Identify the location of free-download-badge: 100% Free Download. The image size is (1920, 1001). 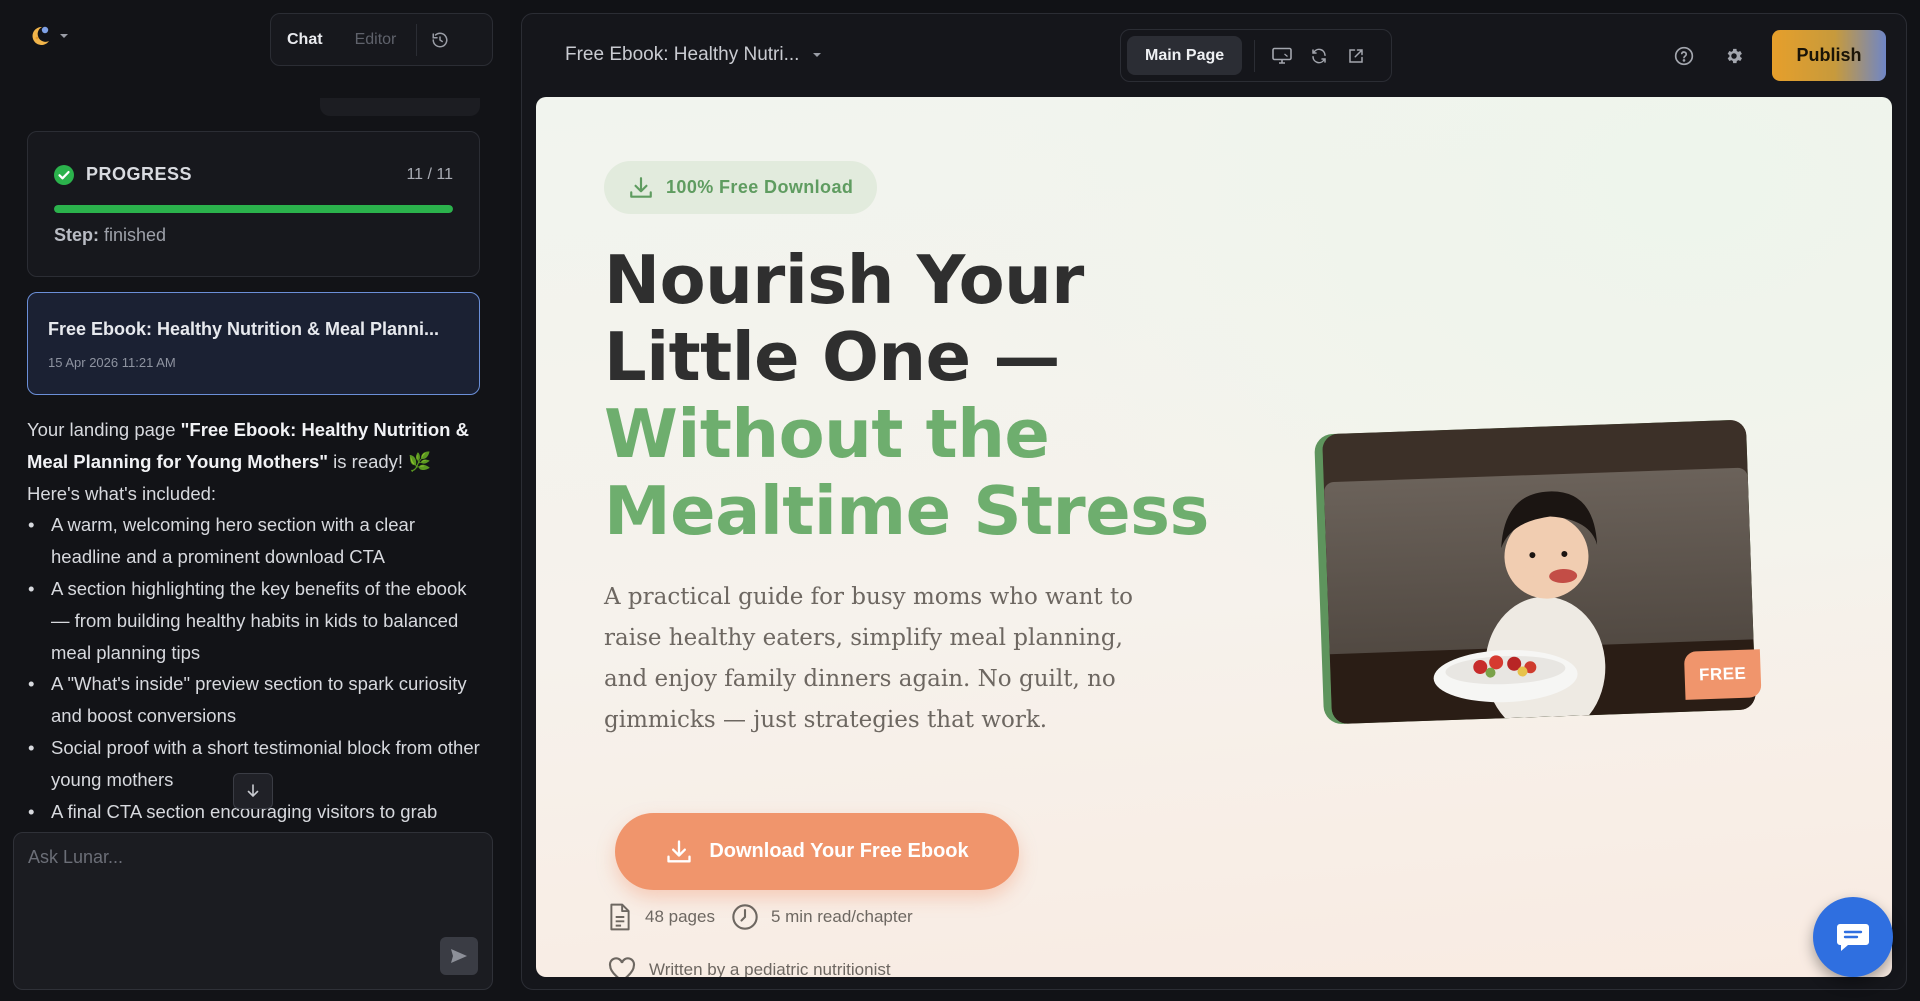
(741, 187).